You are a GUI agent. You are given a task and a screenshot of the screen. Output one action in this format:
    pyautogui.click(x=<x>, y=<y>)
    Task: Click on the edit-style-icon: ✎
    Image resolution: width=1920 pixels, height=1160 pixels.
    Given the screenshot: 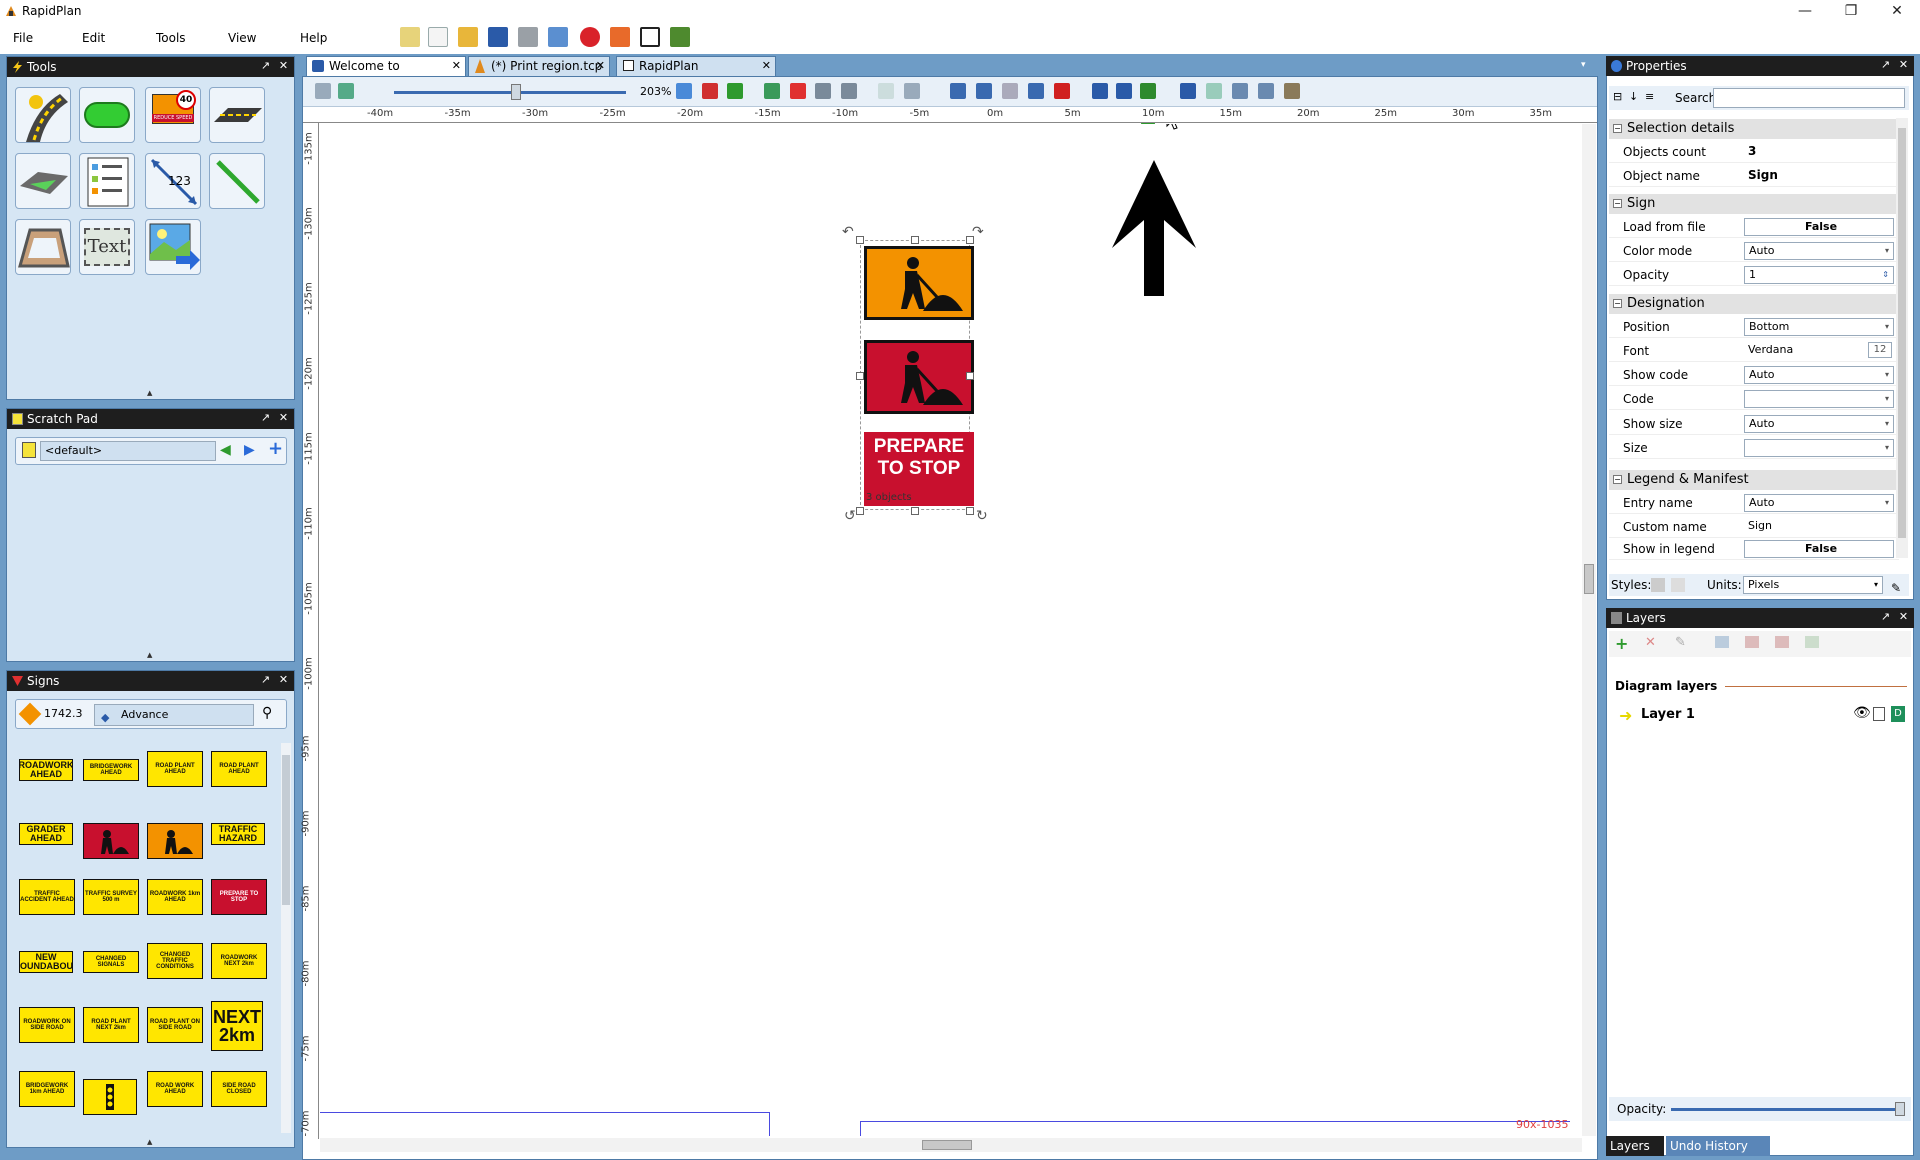 What is the action you would take?
    pyautogui.click(x=1896, y=588)
    